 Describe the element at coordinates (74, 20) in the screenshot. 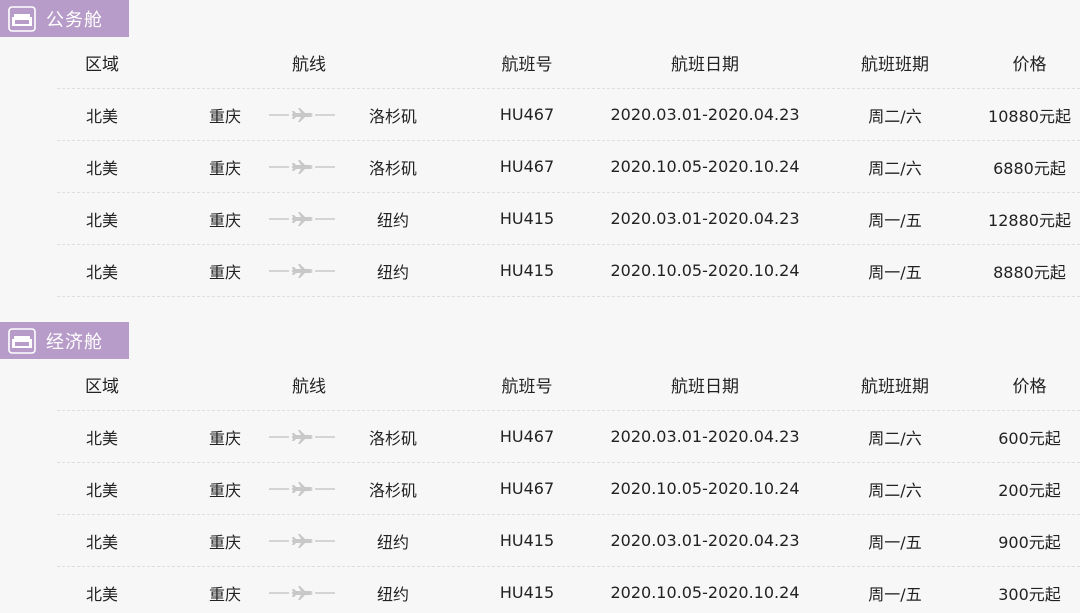

I see `cabin-title: 公务舱` at that location.